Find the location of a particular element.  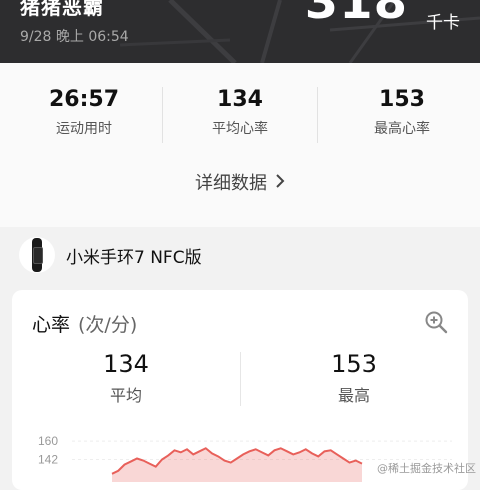

heart-rate-title: 心率 is located at coordinates (51, 325).